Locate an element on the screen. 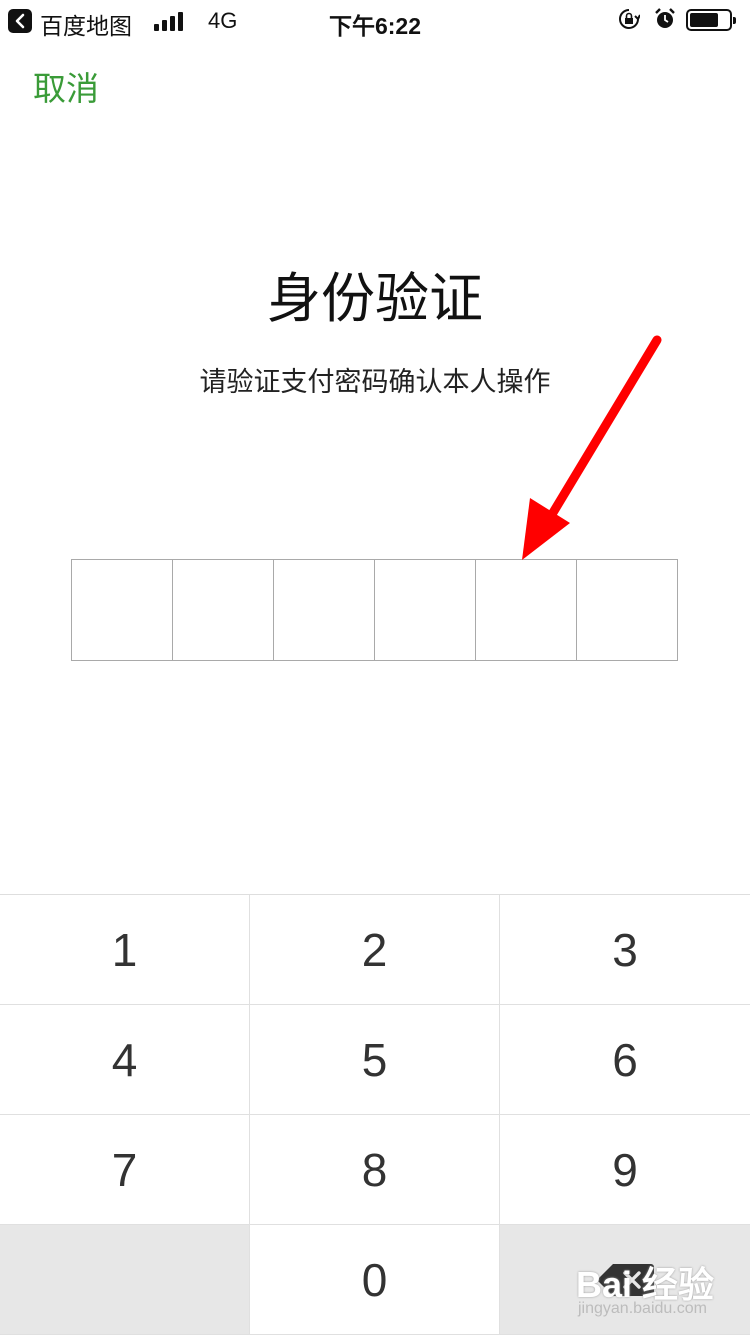 This screenshot has width=750, height=1335. rotation-lock-icon is located at coordinates (629, 19).